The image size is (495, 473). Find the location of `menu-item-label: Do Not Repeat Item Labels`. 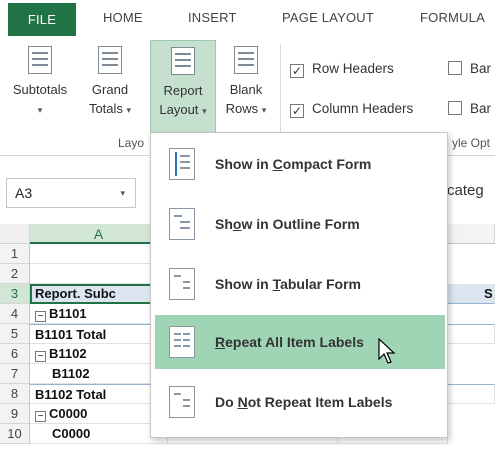

menu-item-label: Do Not Repeat Item Labels is located at coordinates (304, 402).